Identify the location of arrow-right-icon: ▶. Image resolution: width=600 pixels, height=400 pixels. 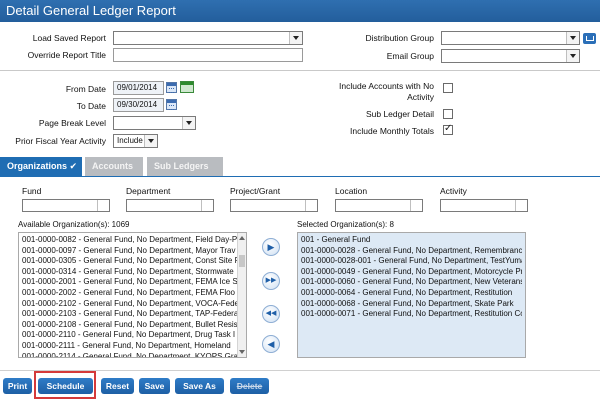
(271, 247).